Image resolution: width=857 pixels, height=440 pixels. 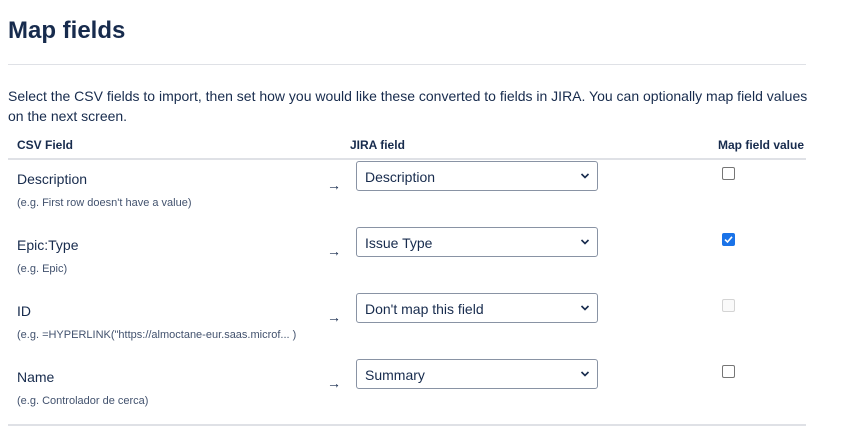 I want to click on jira-field-selected-value: Issue Type, so click(x=399, y=243).